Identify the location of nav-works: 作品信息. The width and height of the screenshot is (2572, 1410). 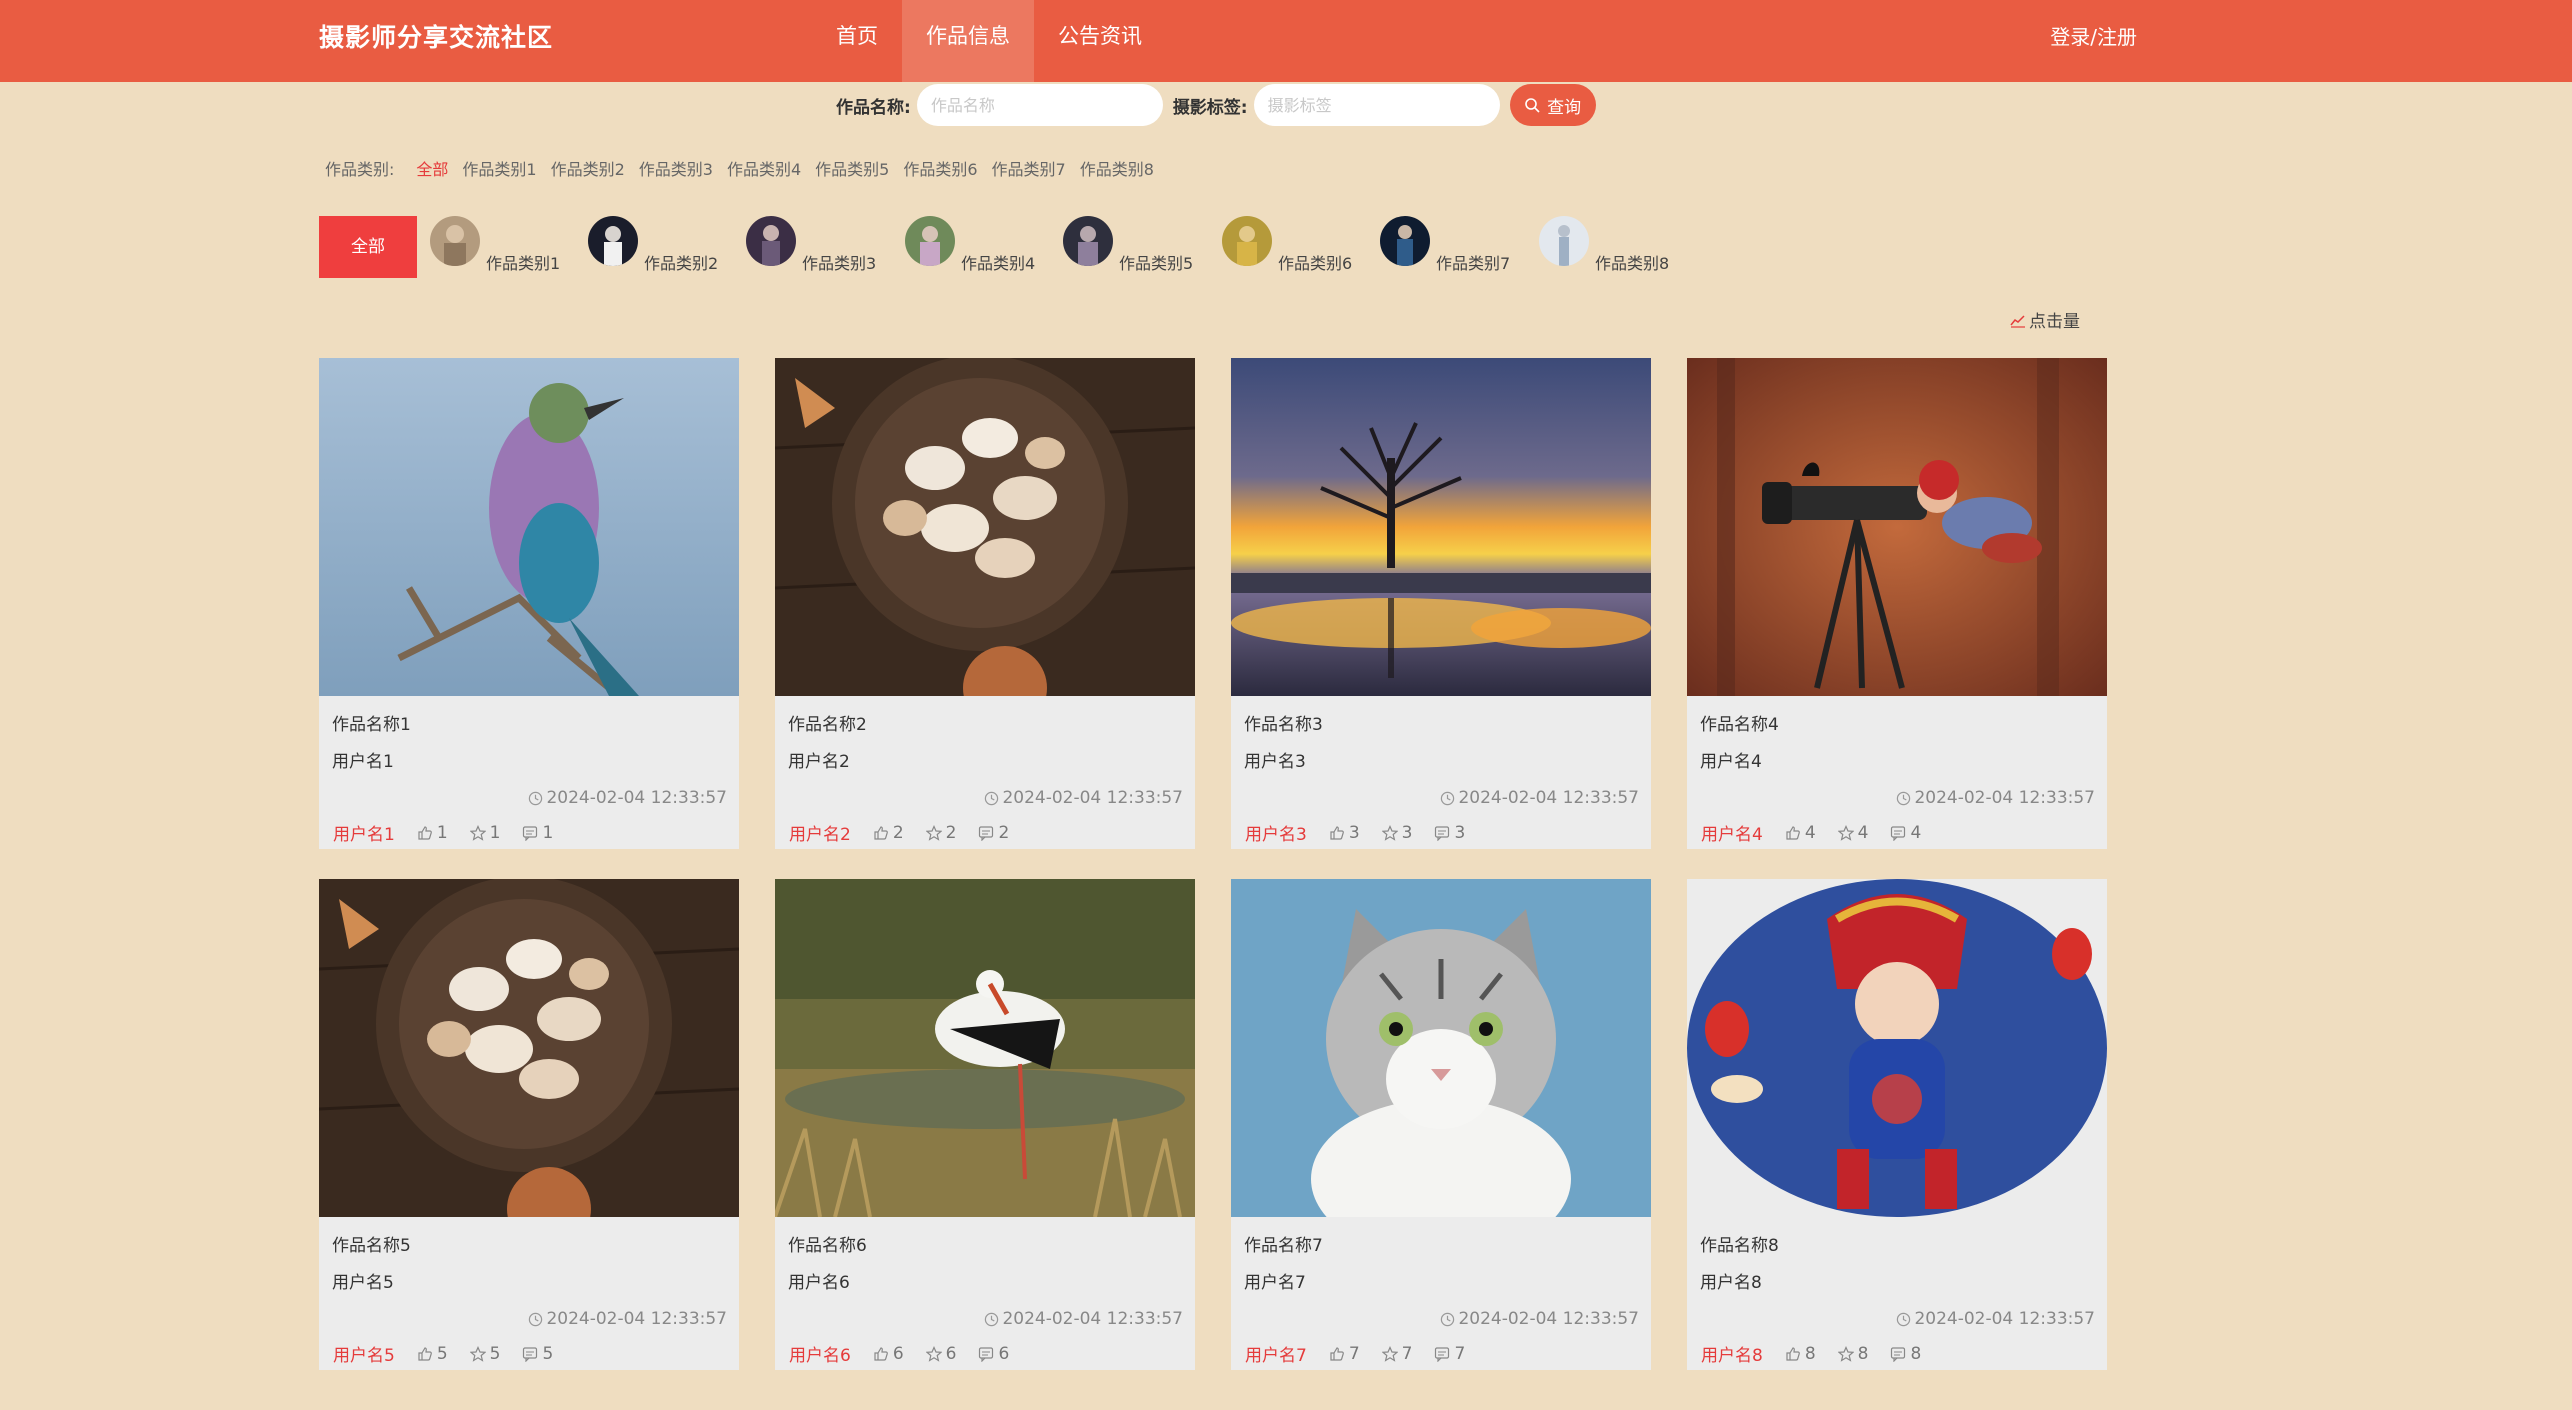
(968, 41).